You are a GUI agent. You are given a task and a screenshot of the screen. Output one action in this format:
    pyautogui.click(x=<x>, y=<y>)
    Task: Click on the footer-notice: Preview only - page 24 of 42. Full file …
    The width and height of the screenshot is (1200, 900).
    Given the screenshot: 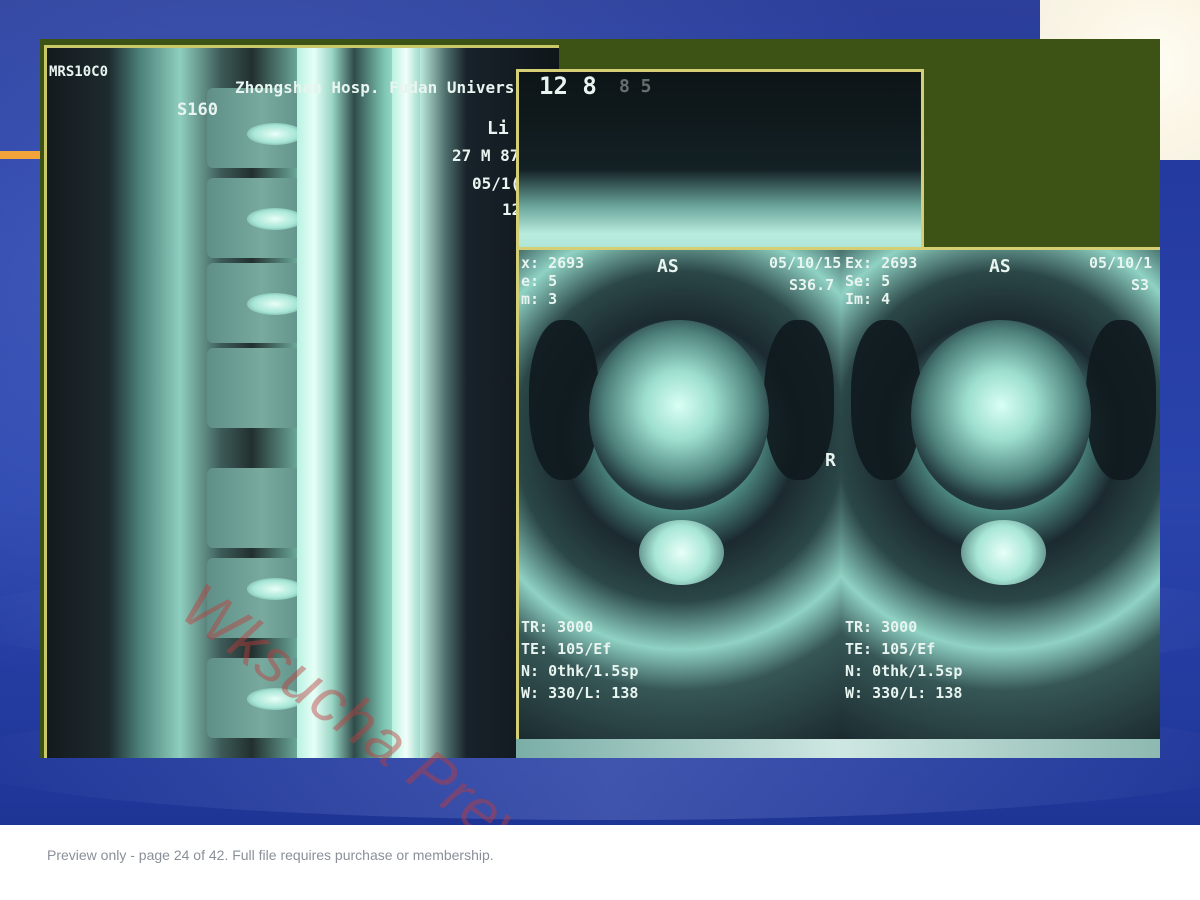 What is the action you would take?
    pyautogui.click(x=270, y=855)
    